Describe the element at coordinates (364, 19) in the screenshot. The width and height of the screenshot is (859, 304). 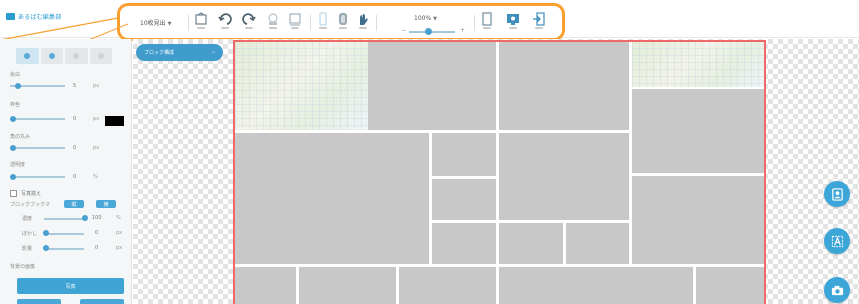
I see `hand-icon` at that location.